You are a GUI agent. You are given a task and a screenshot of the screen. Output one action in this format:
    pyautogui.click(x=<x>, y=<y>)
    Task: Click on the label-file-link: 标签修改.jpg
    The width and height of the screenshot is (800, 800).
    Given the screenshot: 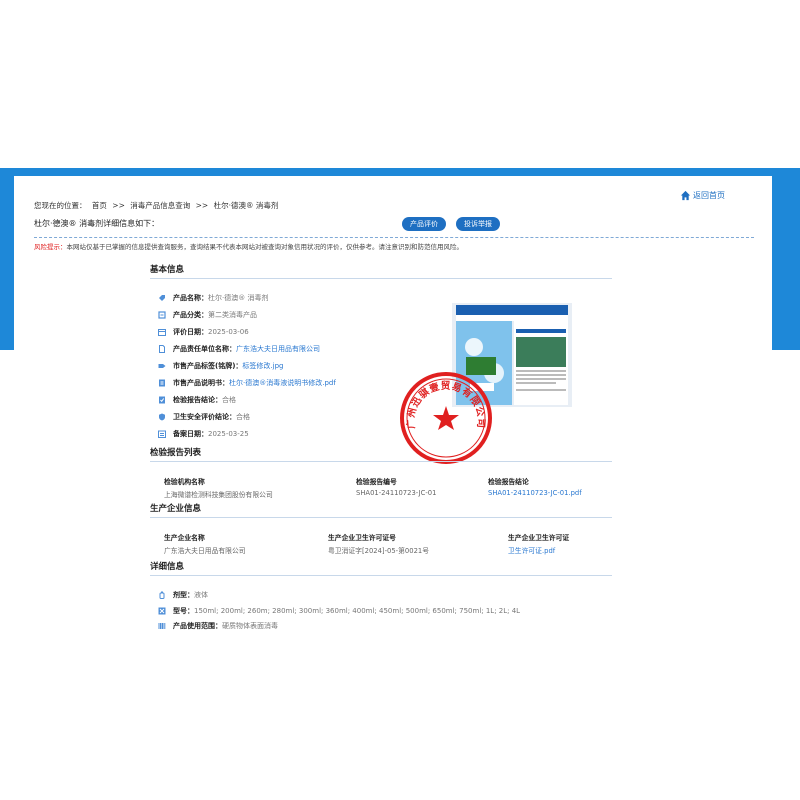 What is the action you would take?
    pyautogui.click(x=262, y=366)
    